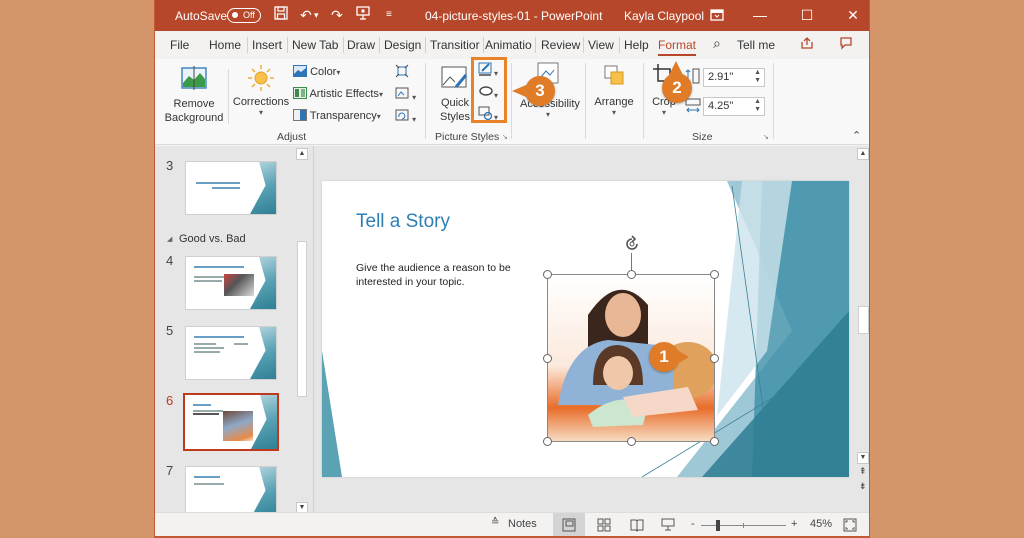  Describe the element at coordinates (488, 114) in the screenshot. I see `picture-layout-button: ▾` at that location.